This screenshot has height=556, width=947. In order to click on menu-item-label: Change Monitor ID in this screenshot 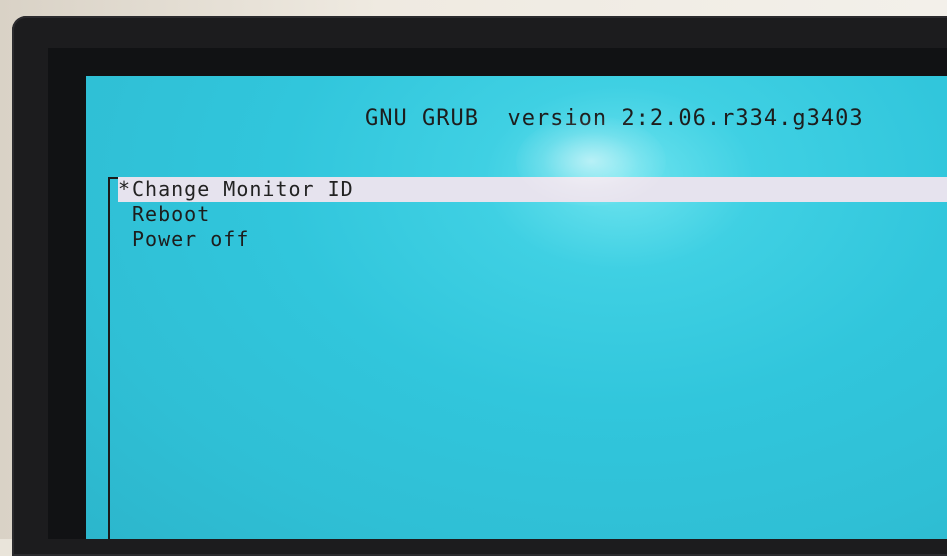, I will do `click(243, 189)`.